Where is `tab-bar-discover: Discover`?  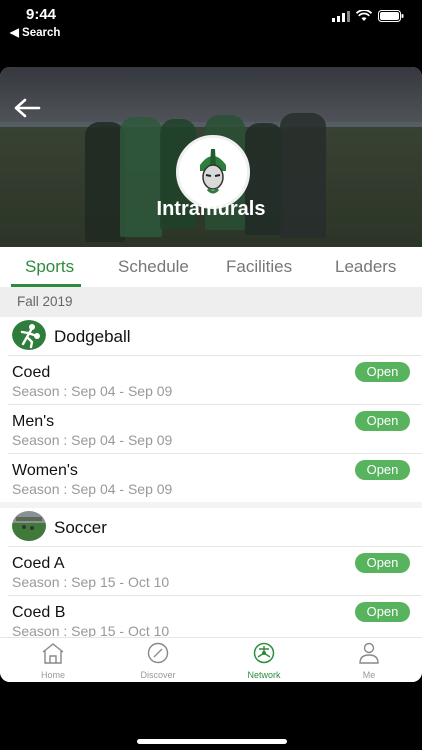 tab-bar-discover: Discover is located at coordinates (158, 661).